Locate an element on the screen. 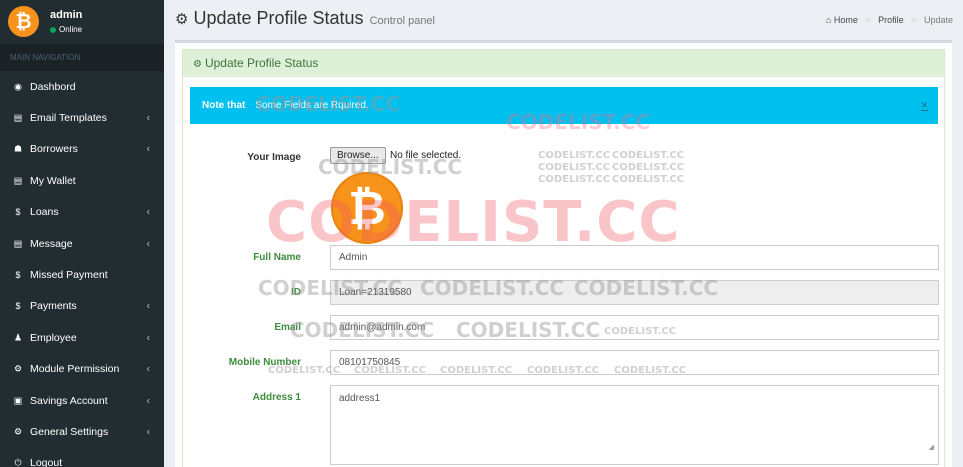 The image size is (963, 467). sidebar-item-label: Module Permission is located at coordinates (75, 369).